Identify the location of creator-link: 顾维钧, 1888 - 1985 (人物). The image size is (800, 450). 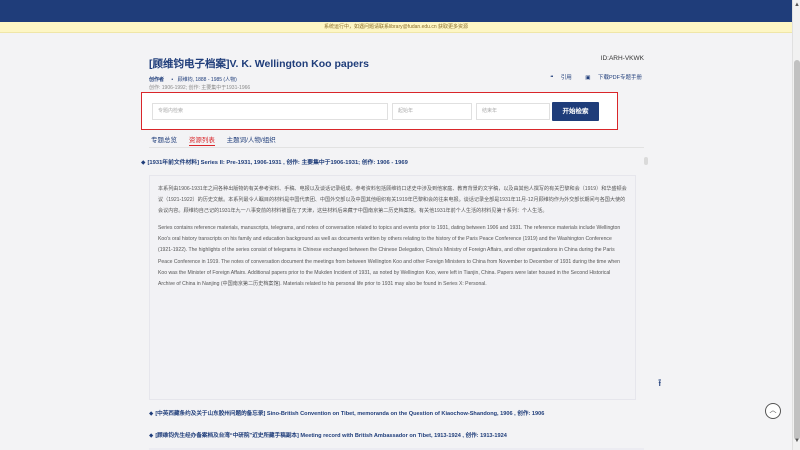
(207, 80).